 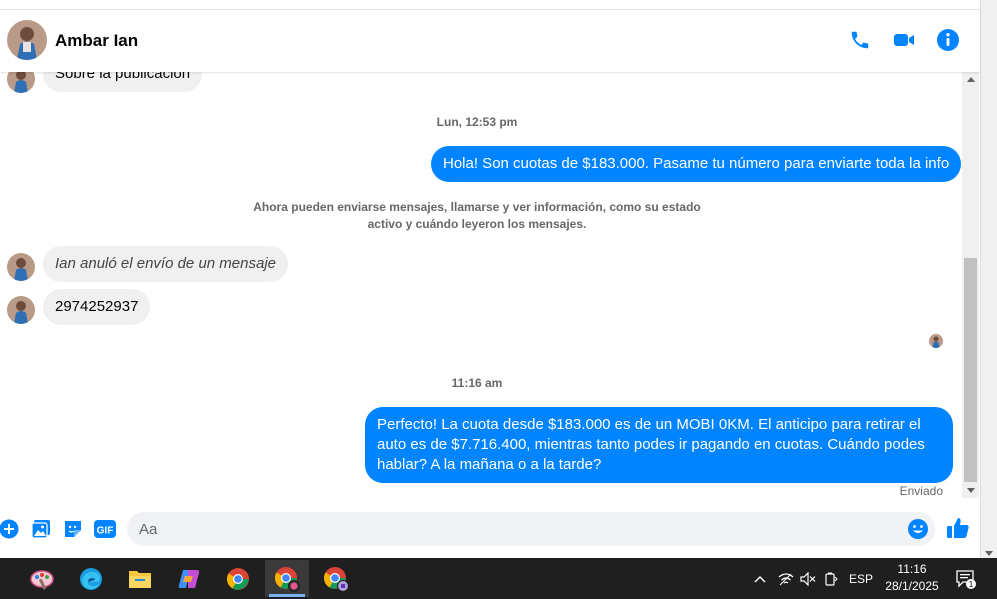 What do you see at coordinates (966, 578) in the screenshot?
I see `notifications-icon: 1` at bounding box center [966, 578].